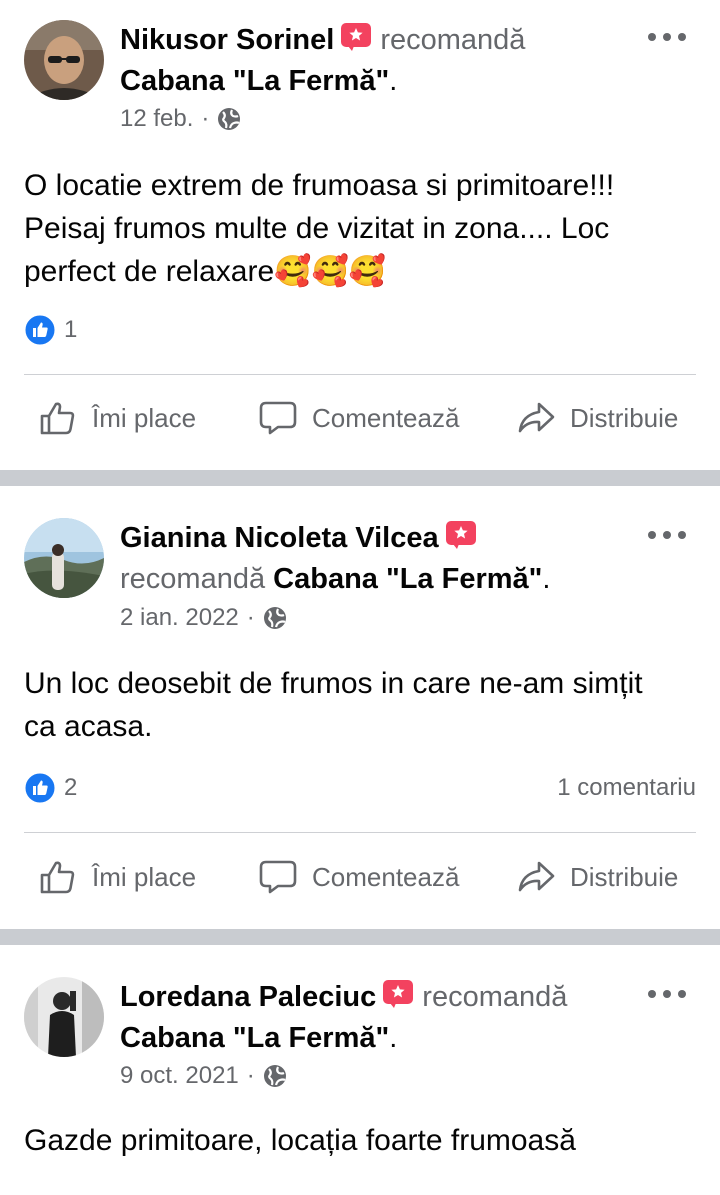 This screenshot has width=720, height=1195. I want to click on reaction-summary: 1, so click(50, 330).